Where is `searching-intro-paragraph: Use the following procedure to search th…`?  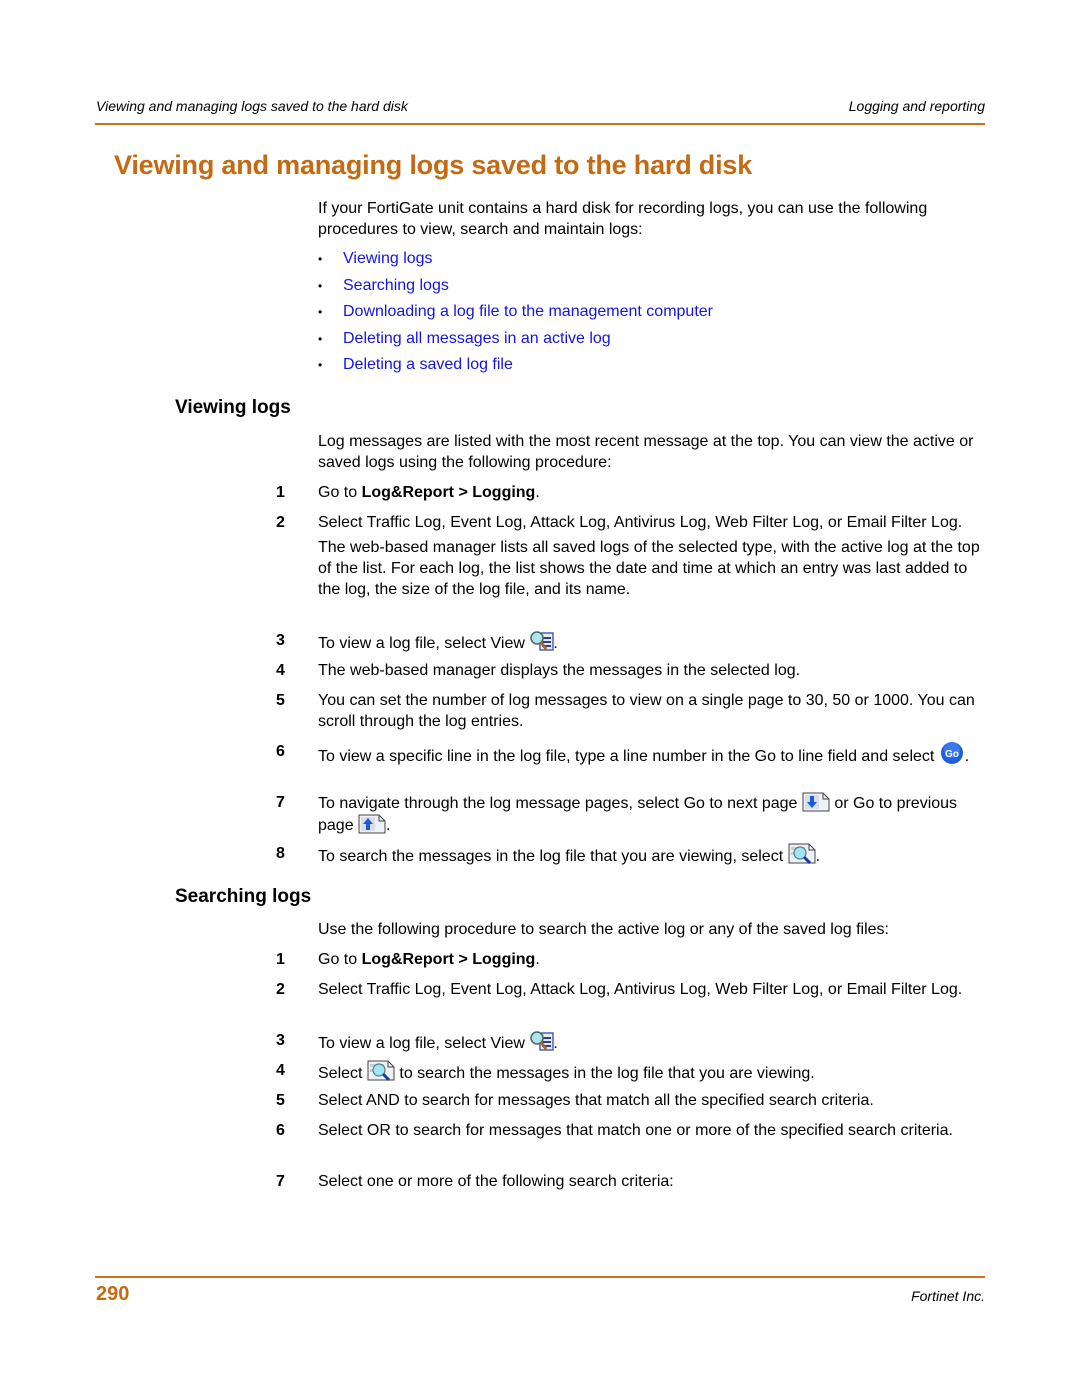
searching-intro-paragraph: Use the following procedure to search th… is located at coordinates (603, 929).